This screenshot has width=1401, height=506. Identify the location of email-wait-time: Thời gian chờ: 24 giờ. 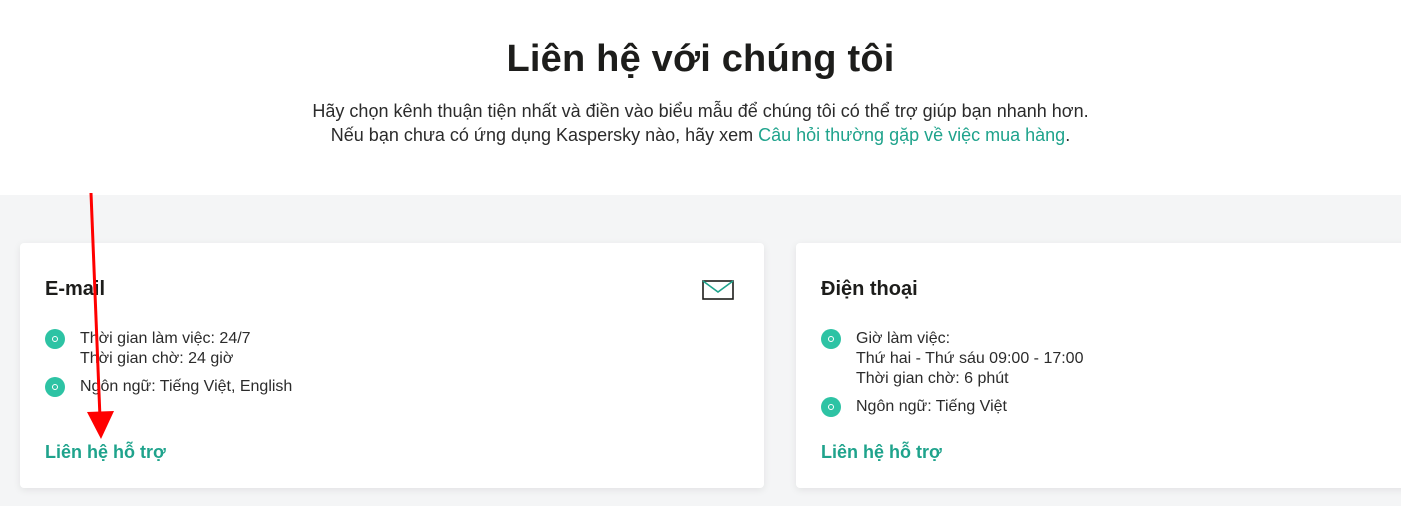
(157, 358).